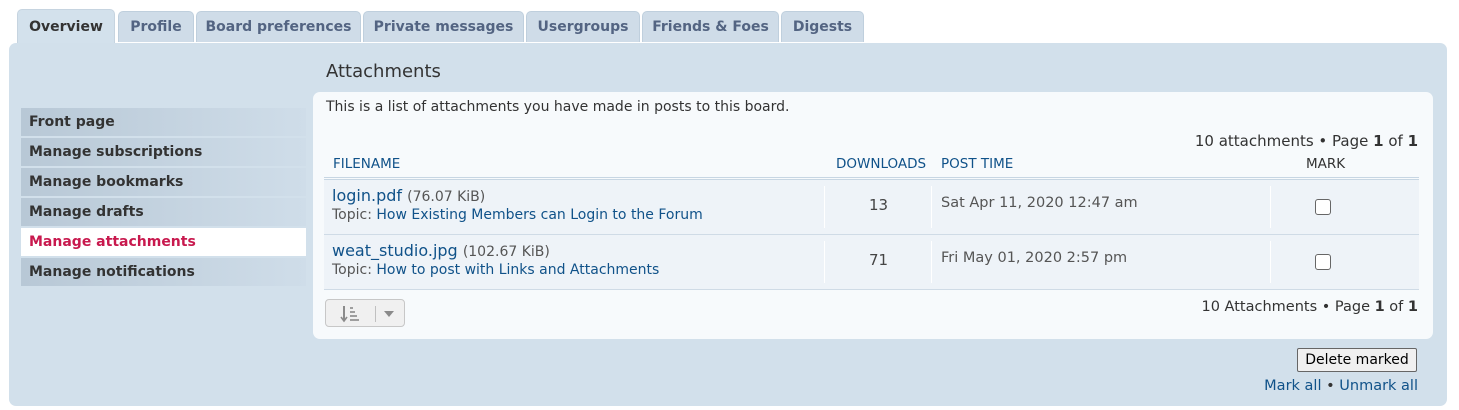  Describe the element at coordinates (72, 122) in the screenshot. I see `sidebar-item-label: Front page` at that location.